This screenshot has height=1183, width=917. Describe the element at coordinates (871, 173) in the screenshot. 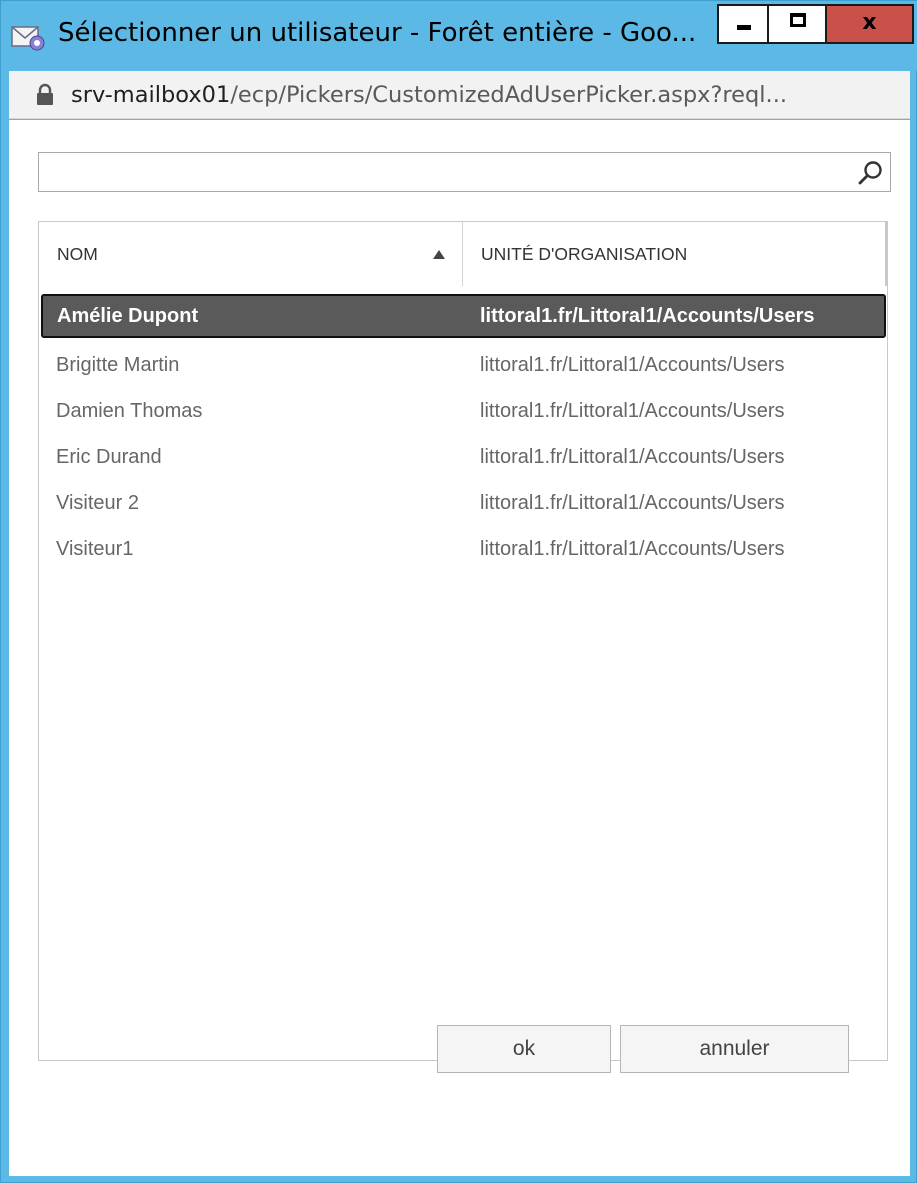

I see `search-icon` at that location.